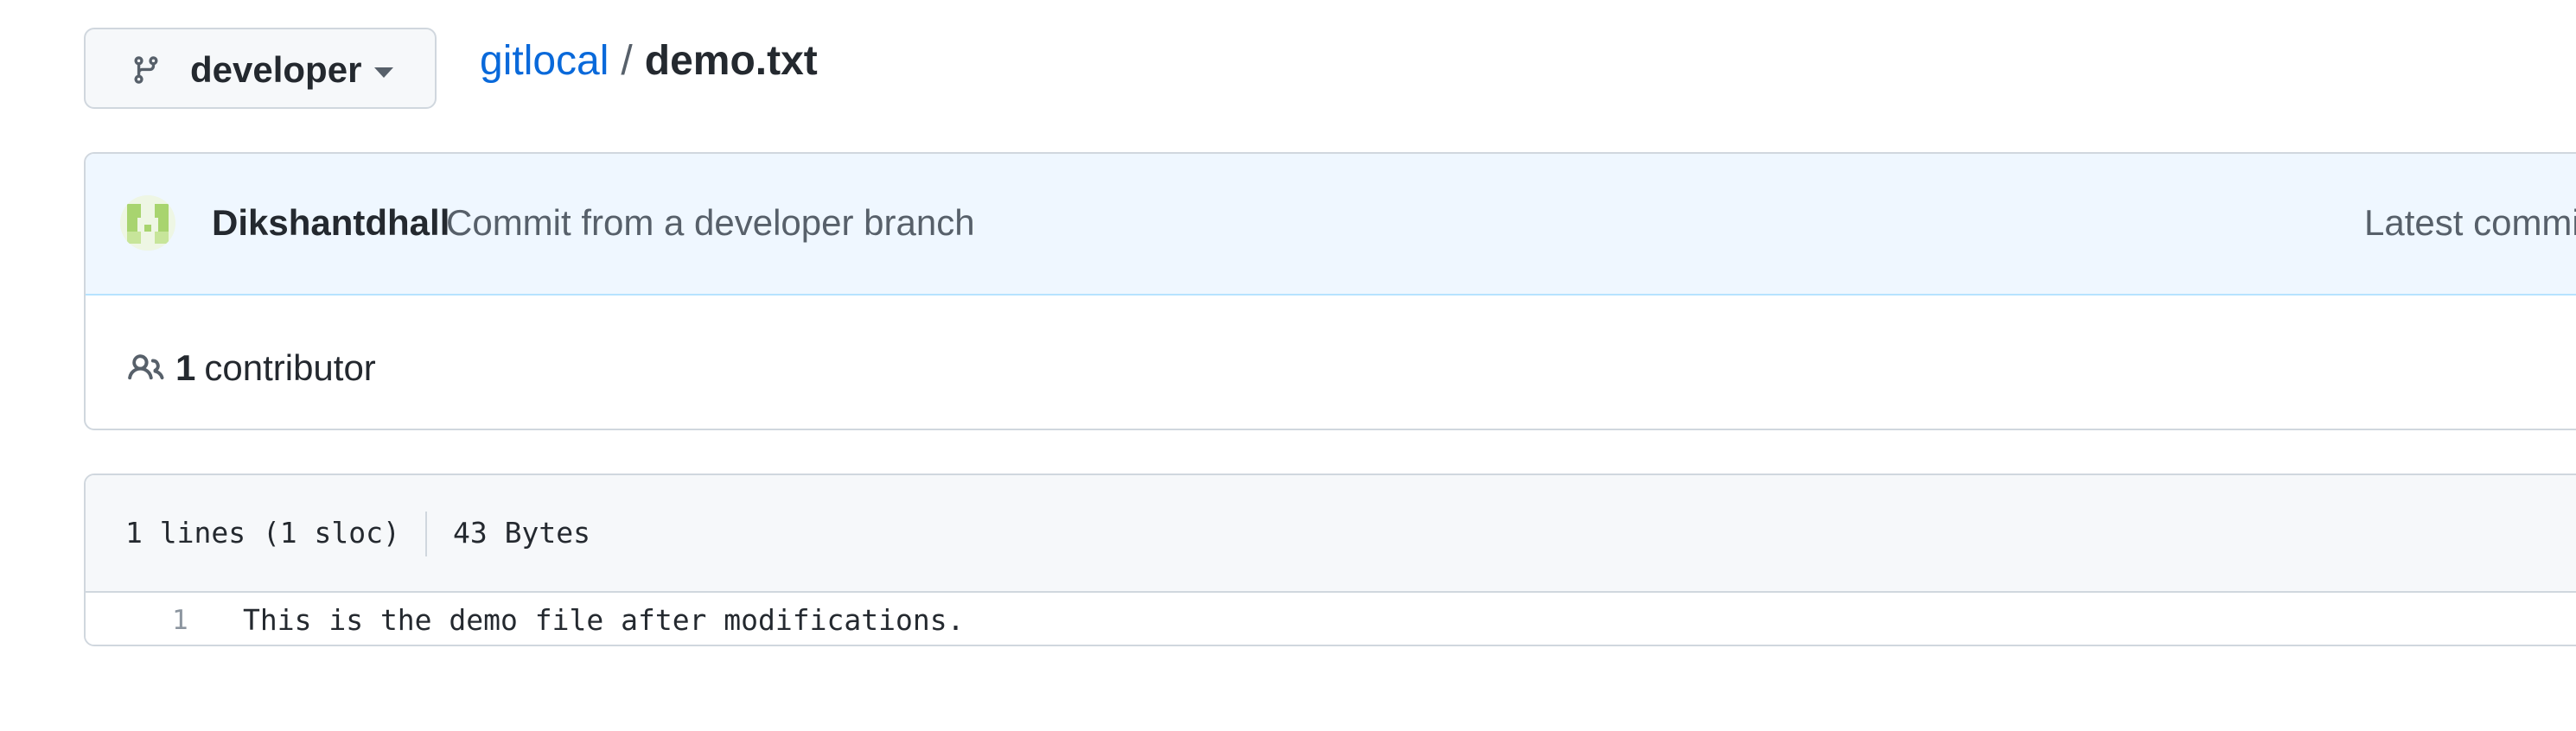 Image resolution: width=2576 pixels, height=731 pixels. I want to click on identicon-avatar, so click(147, 223).